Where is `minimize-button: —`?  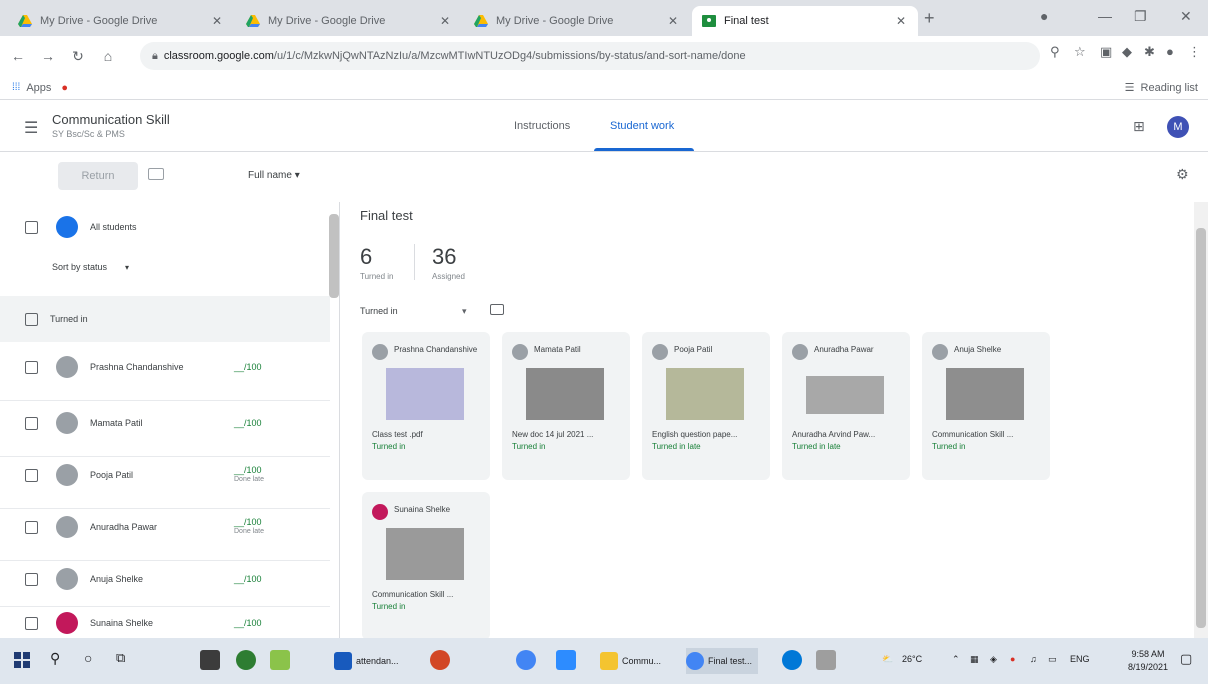
minimize-button: — is located at coordinates (1105, 16).